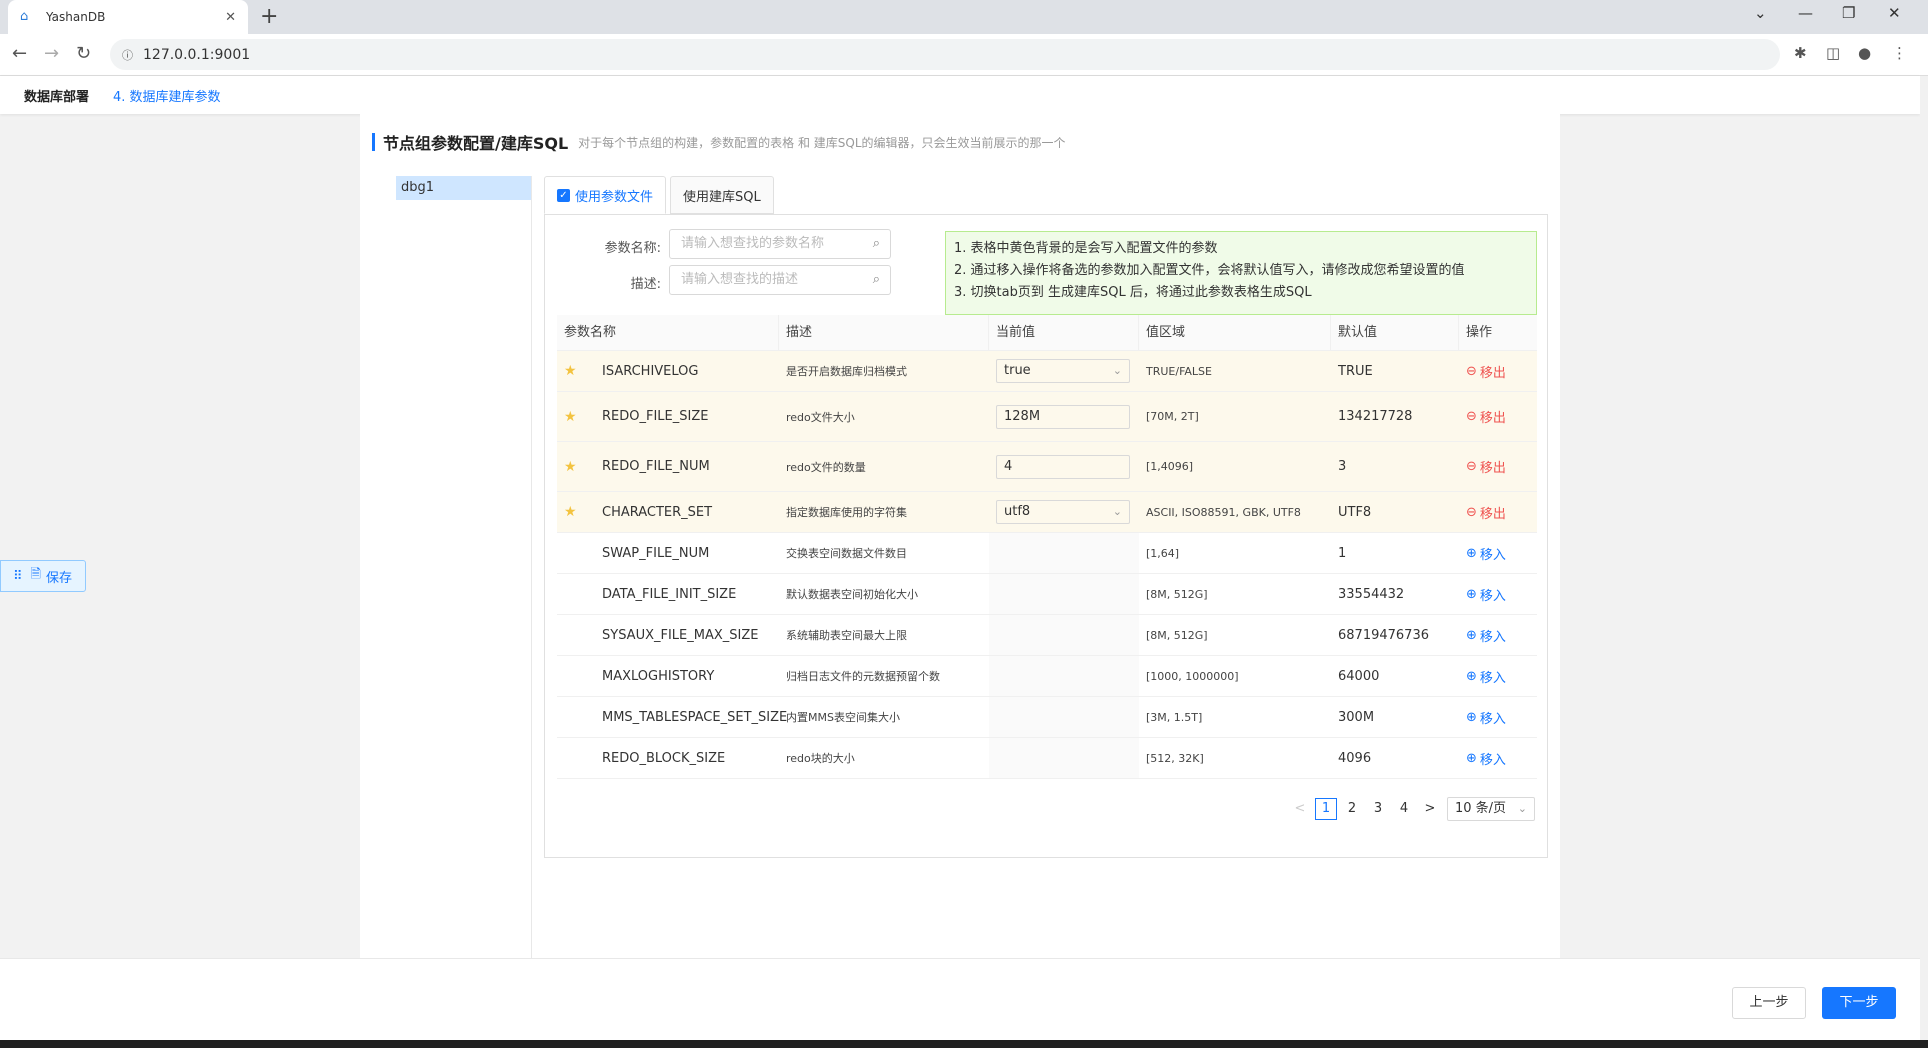 This screenshot has height=1048, width=1928. Describe the element at coordinates (1760, 13) in the screenshot. I see `tab-search-icon: ⌄` at that location.